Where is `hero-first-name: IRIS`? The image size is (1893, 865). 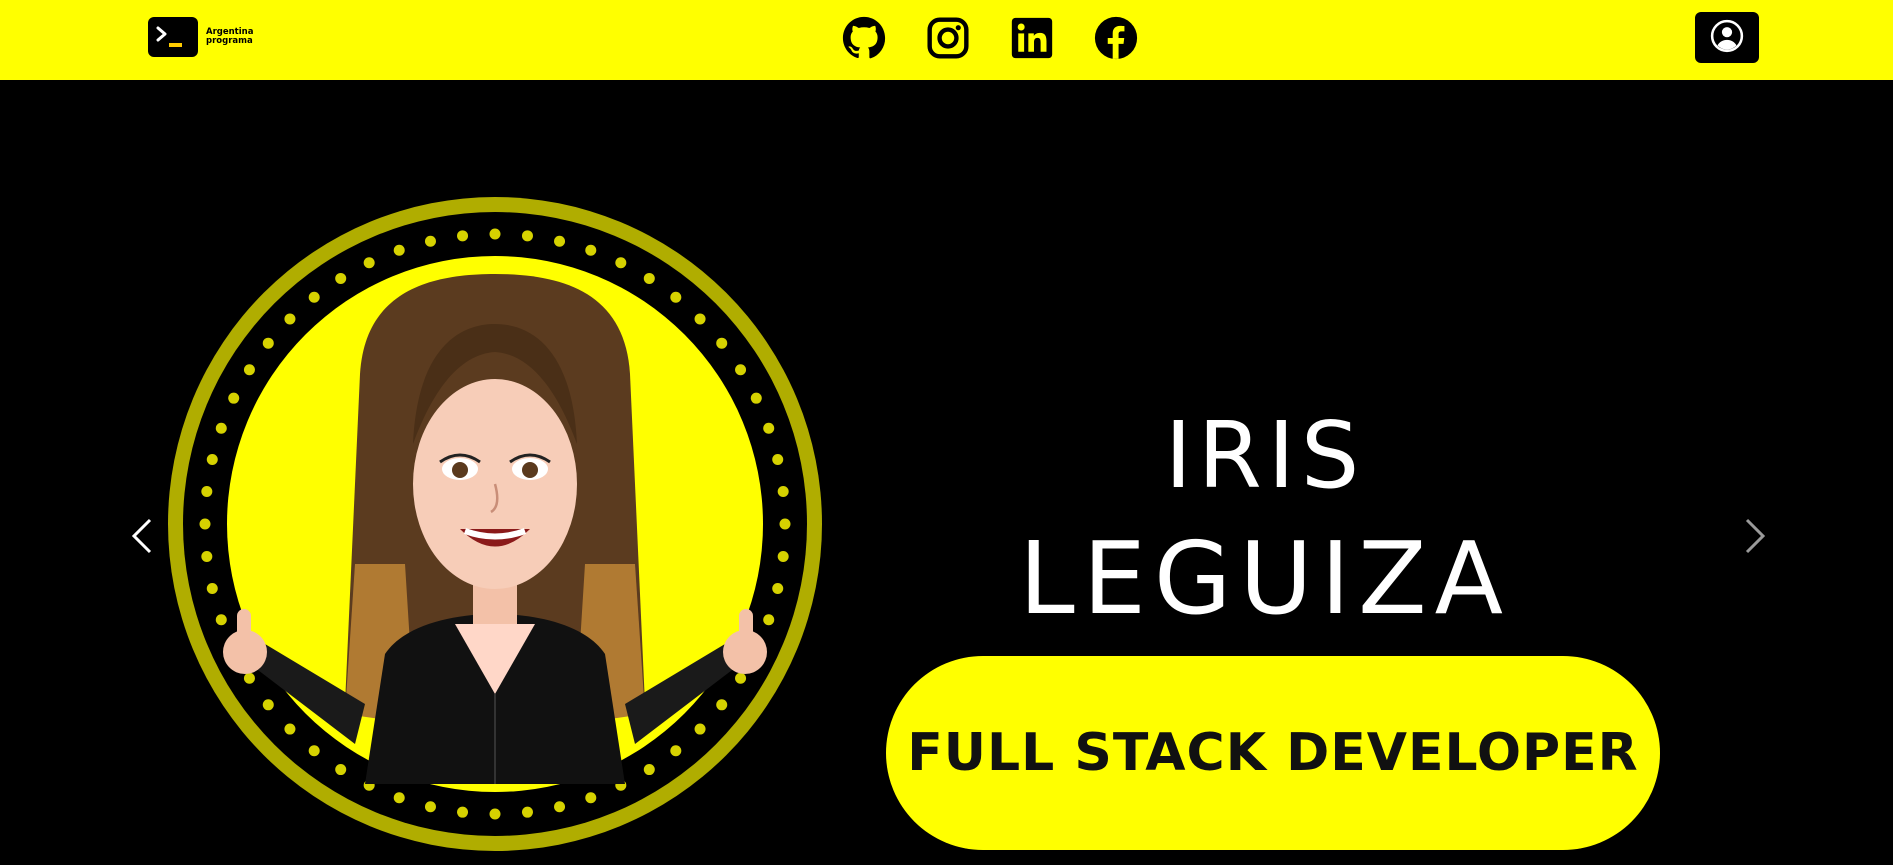
hero-first-name: IRIS is located at coordinates (1265, 455).